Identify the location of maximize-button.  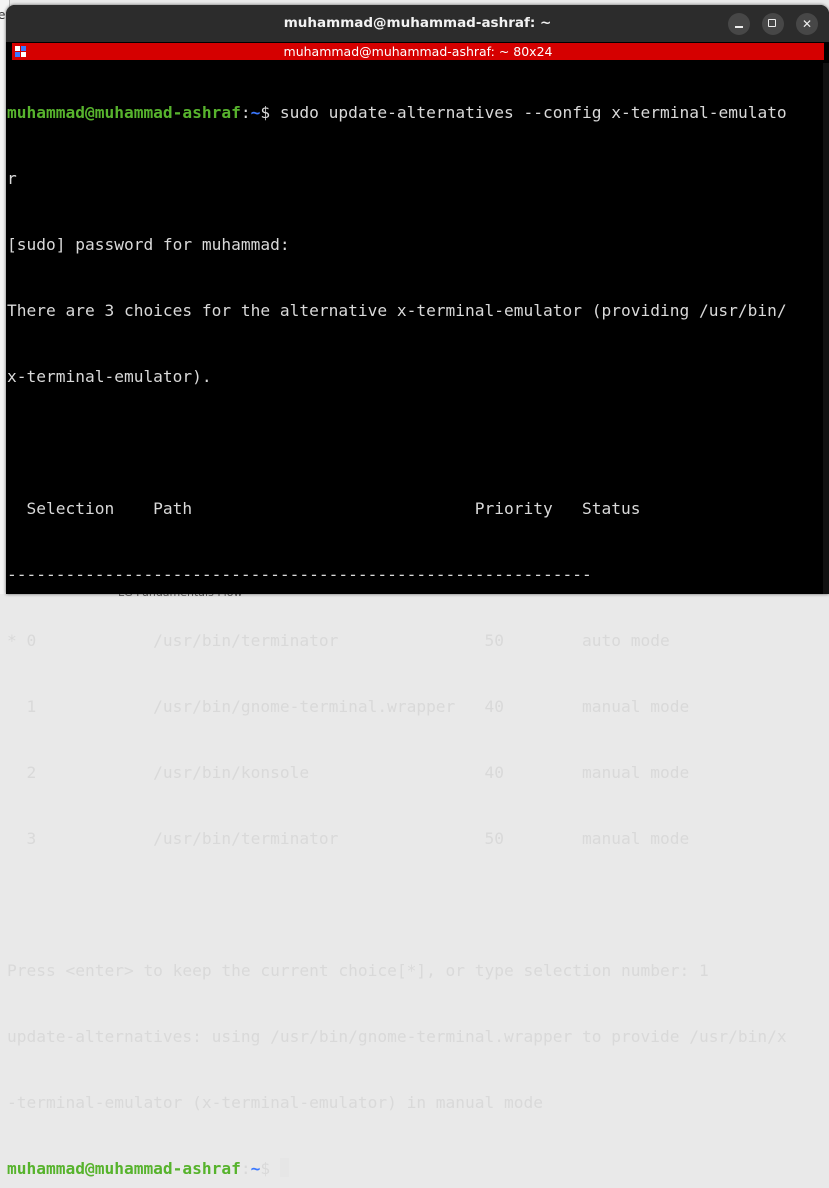
(773, 24).